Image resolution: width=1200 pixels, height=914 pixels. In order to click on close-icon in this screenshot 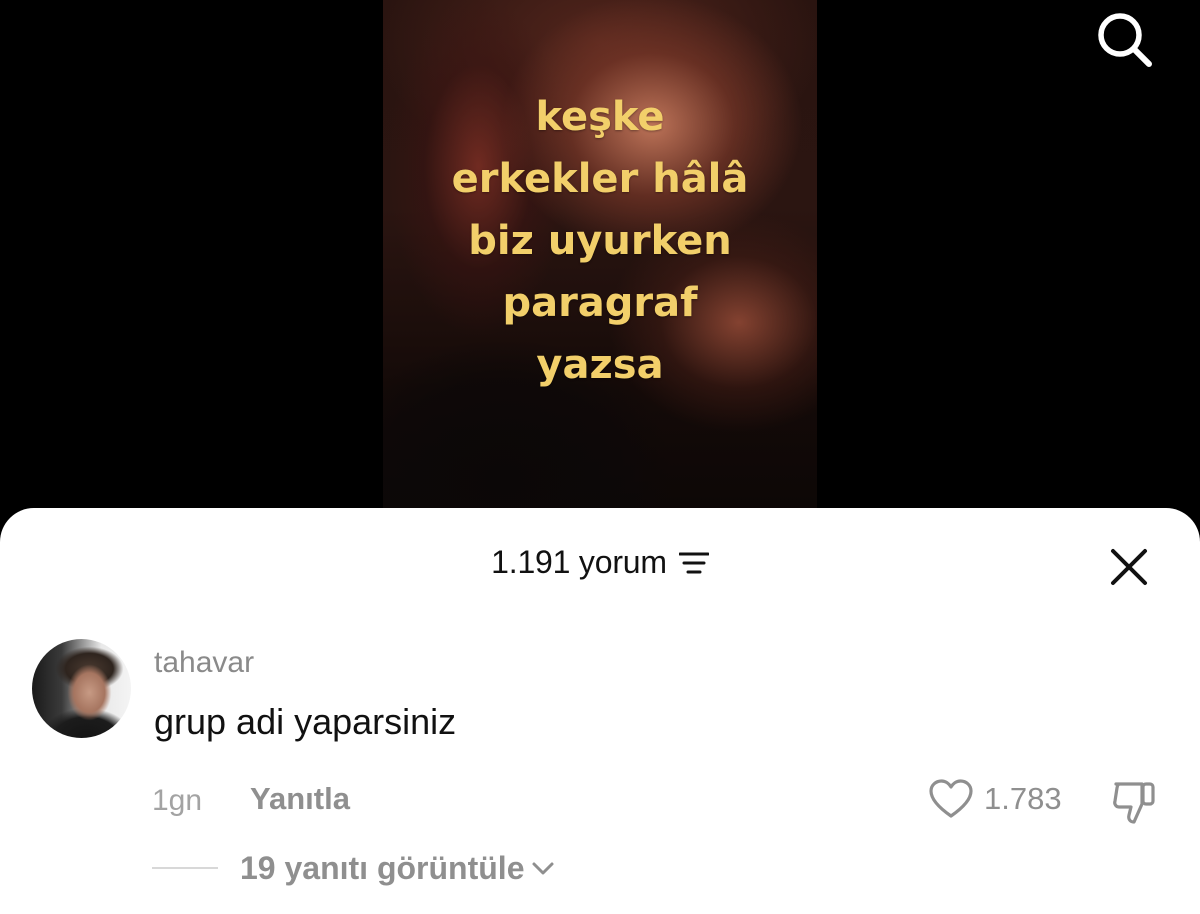, I will do `click(1129, 567)`.